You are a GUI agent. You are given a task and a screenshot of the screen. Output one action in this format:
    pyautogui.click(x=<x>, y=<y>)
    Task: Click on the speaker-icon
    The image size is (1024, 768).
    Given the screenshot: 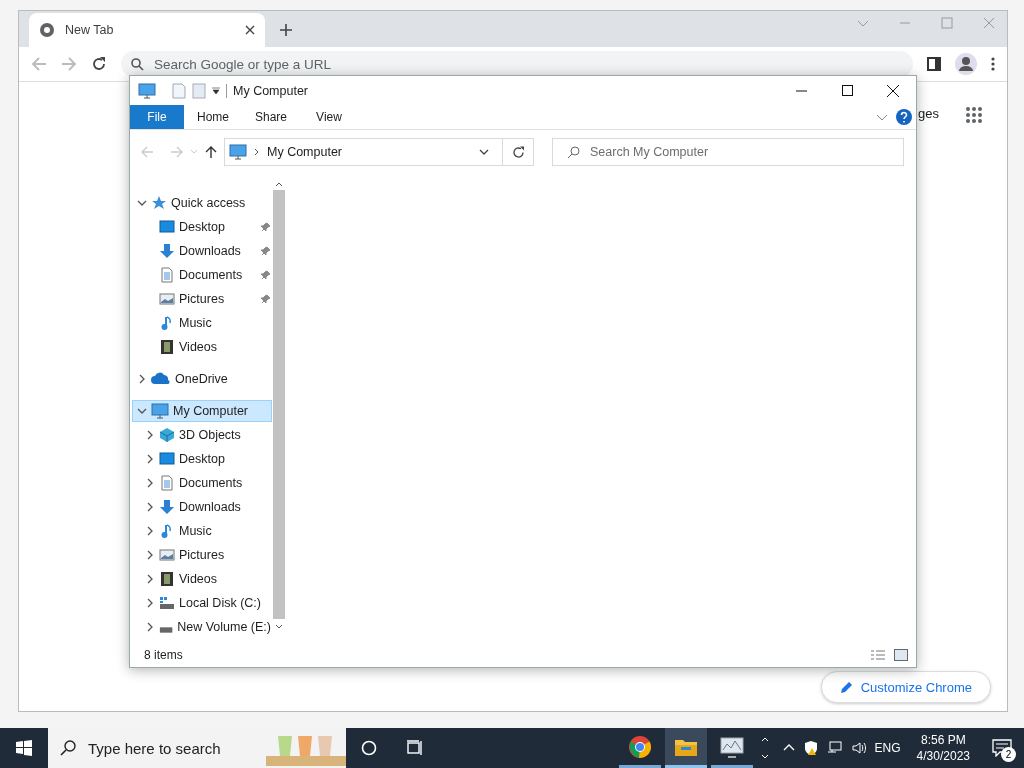 What is the action you would take?
    pyautogui.click(x=858, y=748)
    